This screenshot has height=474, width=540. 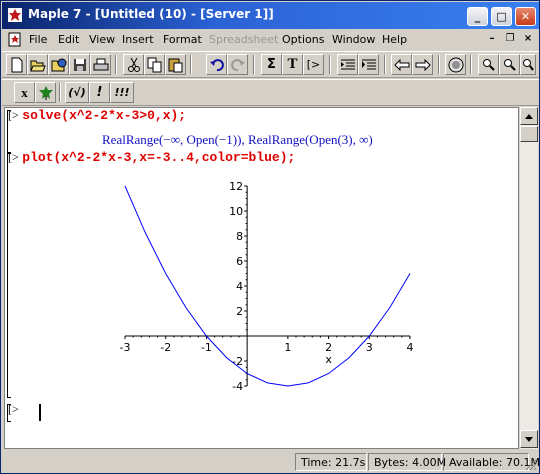 I want to click on triple-bang-icon: !!!, so click(x=122, y=92).